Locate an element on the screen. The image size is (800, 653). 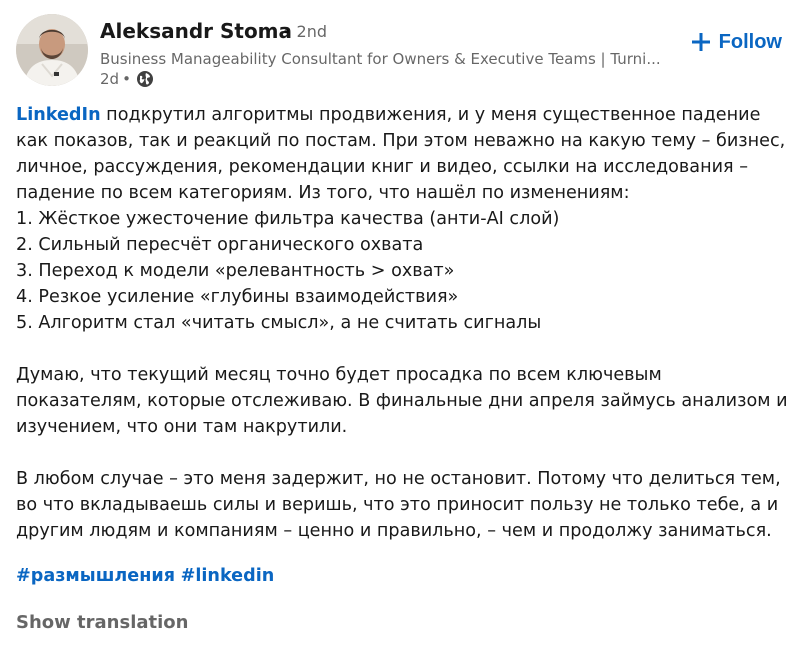
hashtag-link: #размышления is located at coordinates (95, 576).